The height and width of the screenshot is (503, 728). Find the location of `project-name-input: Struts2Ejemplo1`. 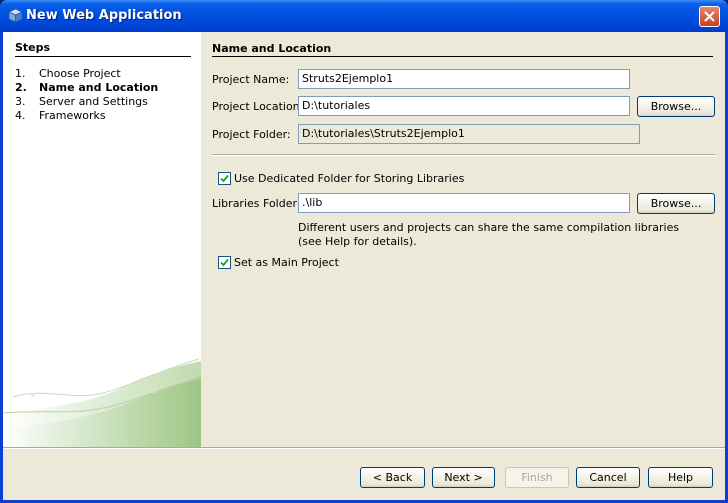

project-name-input: Struts2Ejemplo1 is located at coordinates (464, 79).